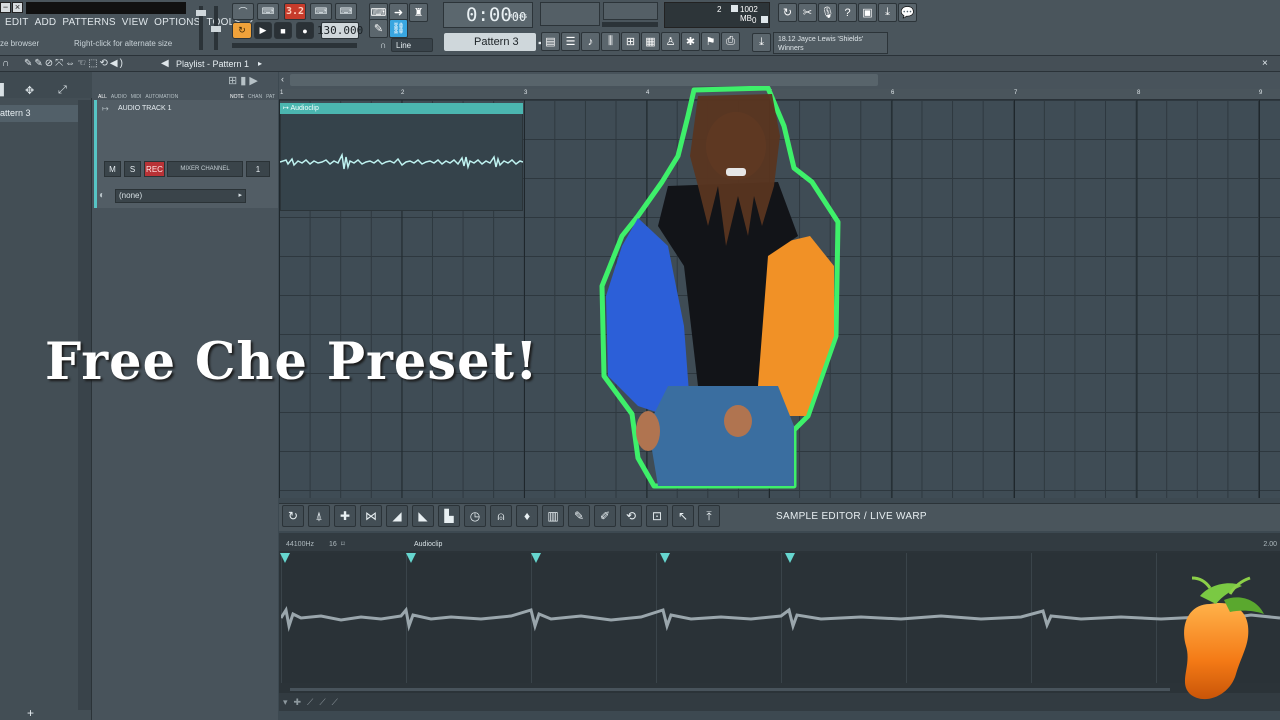 Image resolution: width=1280 pixels, height=720 pixels. Describe the element at coordinates (74, 63) in the screenshot. I see `playlist-tool-icons: ✎✎⊘⤧⇔☜⬚⟲◀)` at that location.